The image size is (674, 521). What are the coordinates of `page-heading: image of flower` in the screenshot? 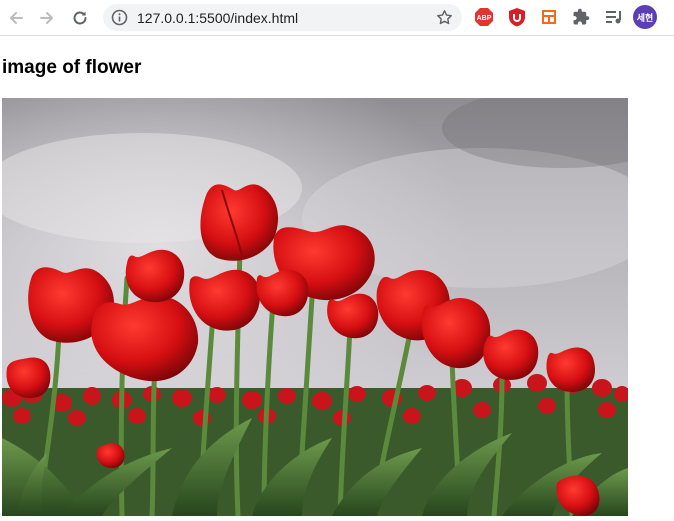 It's located at (72, 67).